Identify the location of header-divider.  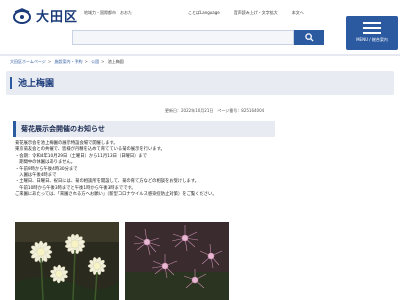
(200, 55).